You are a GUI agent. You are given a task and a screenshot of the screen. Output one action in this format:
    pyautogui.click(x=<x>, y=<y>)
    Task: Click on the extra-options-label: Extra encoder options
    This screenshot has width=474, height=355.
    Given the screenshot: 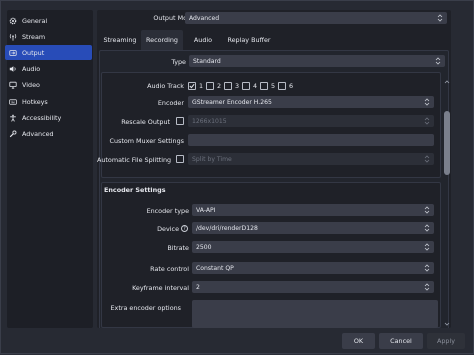 What is the action you would take?
    pyautogui.click(x=146, y=308)
    